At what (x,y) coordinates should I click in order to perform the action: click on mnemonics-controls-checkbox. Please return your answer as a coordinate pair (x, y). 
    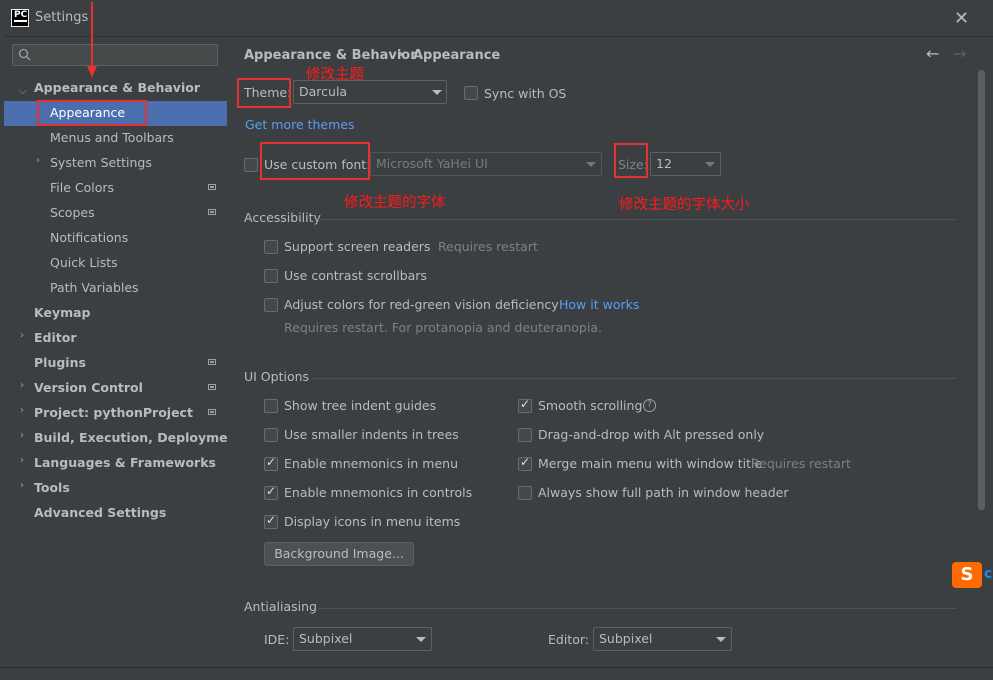
    Looking at the image, I should click on (271, 492).